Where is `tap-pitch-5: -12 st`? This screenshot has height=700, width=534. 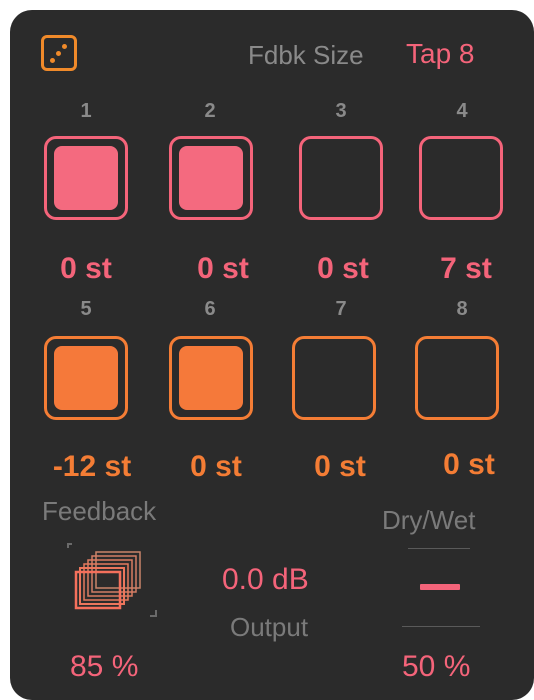 tap-pitch-5: -12 st is located at coordinates (92, 467).